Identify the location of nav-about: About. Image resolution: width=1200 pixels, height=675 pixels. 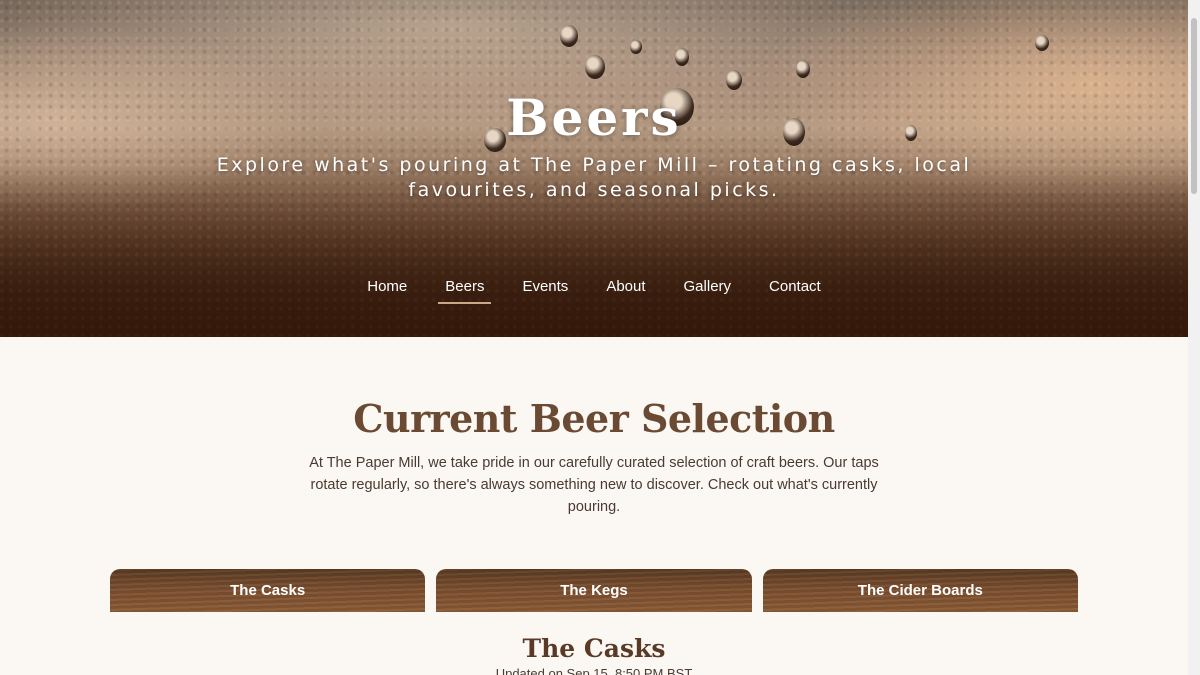
(625, 289).